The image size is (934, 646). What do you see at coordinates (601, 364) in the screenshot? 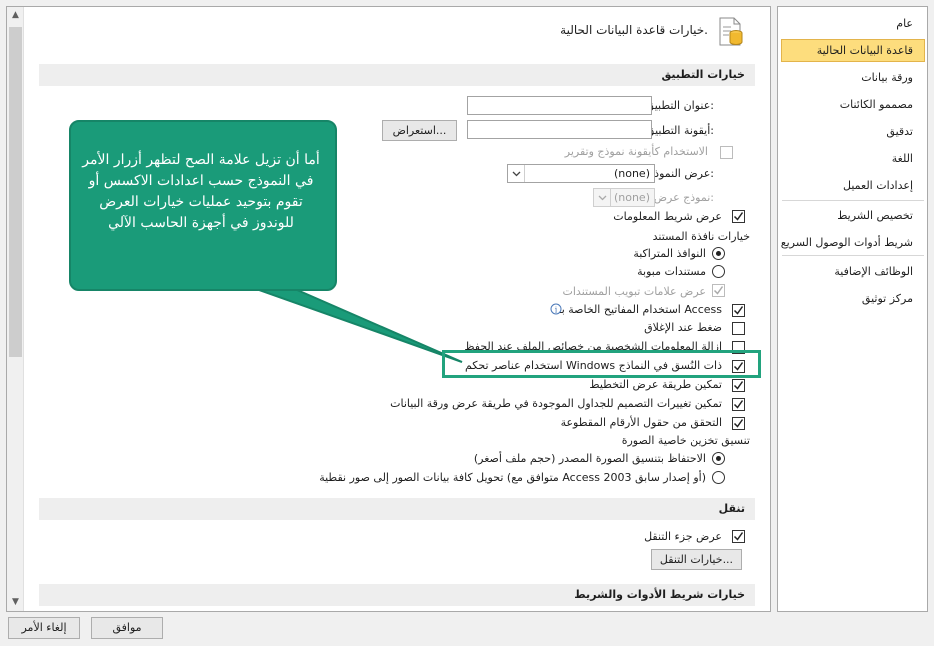
I see `highlight-frame` at bounding box center [601, 364].